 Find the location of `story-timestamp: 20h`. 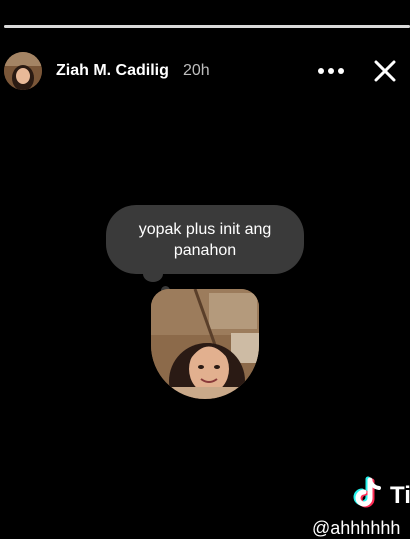

story-timestamp: 20h is located at coordinates (196, 70).